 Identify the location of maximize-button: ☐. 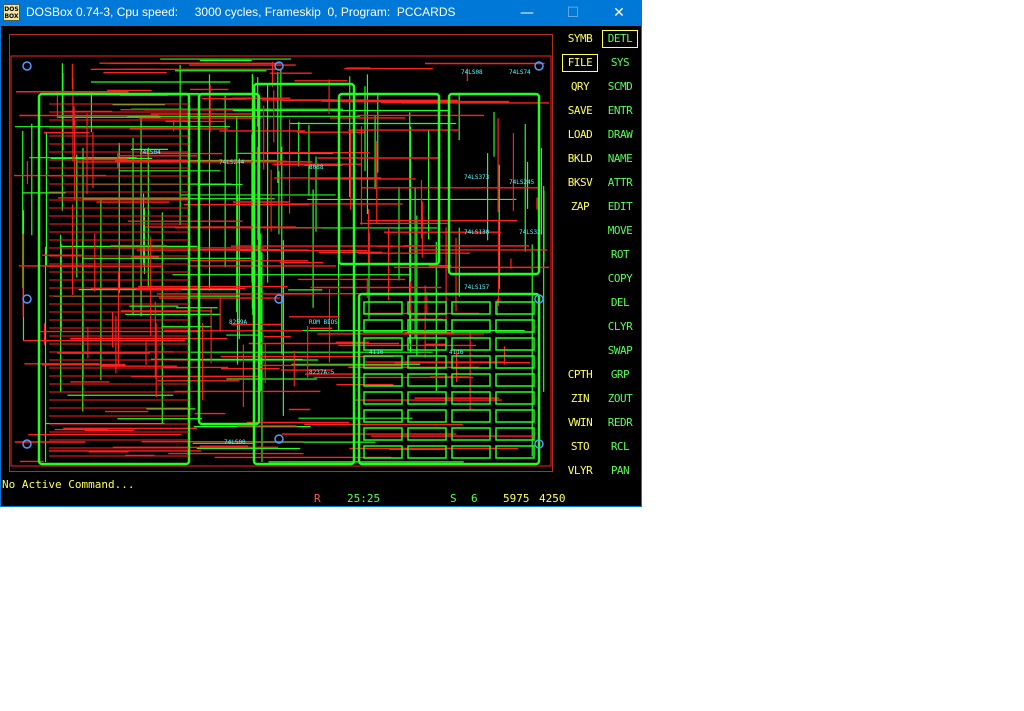
(573, 13).